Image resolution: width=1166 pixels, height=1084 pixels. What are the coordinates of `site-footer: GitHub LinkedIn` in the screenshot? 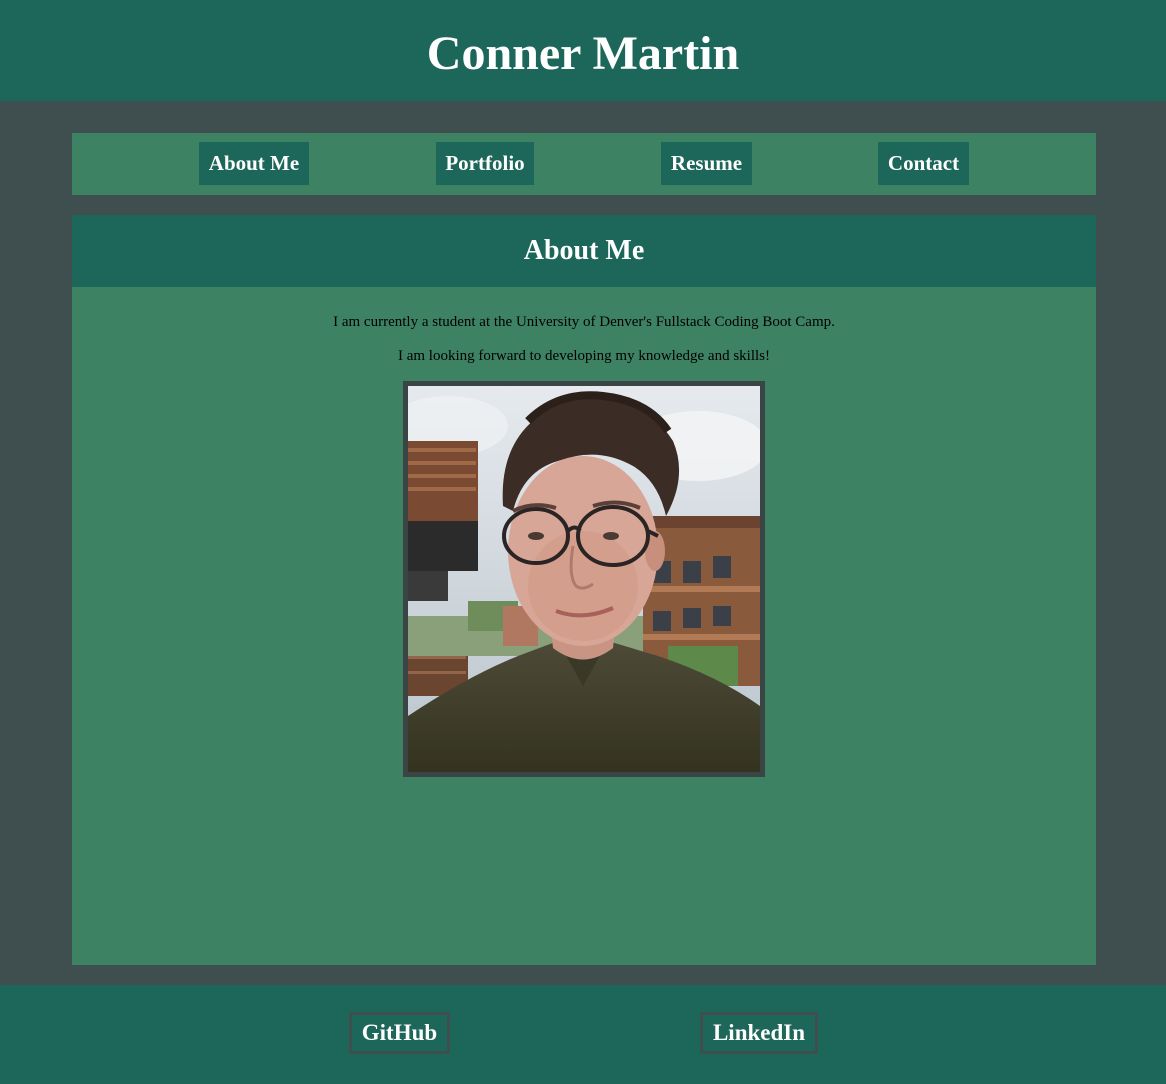 It's located at (583, 1034).